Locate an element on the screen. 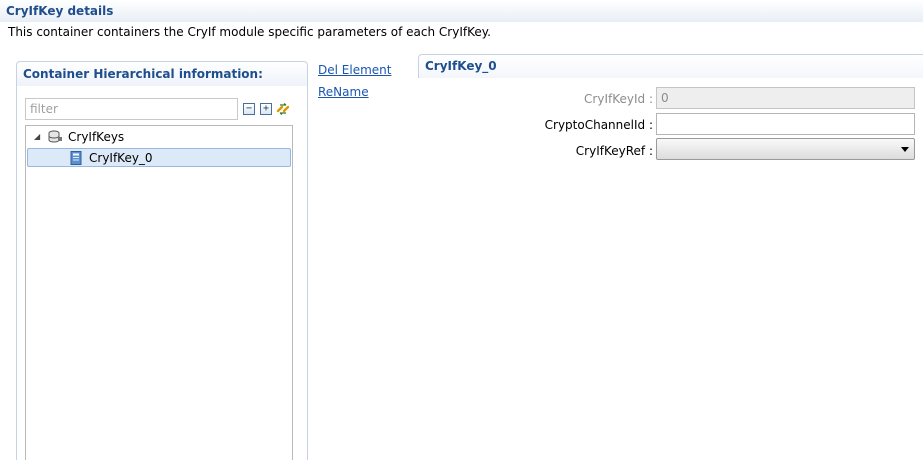 This screenshot has width=923, height=460. chevron-down-icon is located at coordinates (905, 149).